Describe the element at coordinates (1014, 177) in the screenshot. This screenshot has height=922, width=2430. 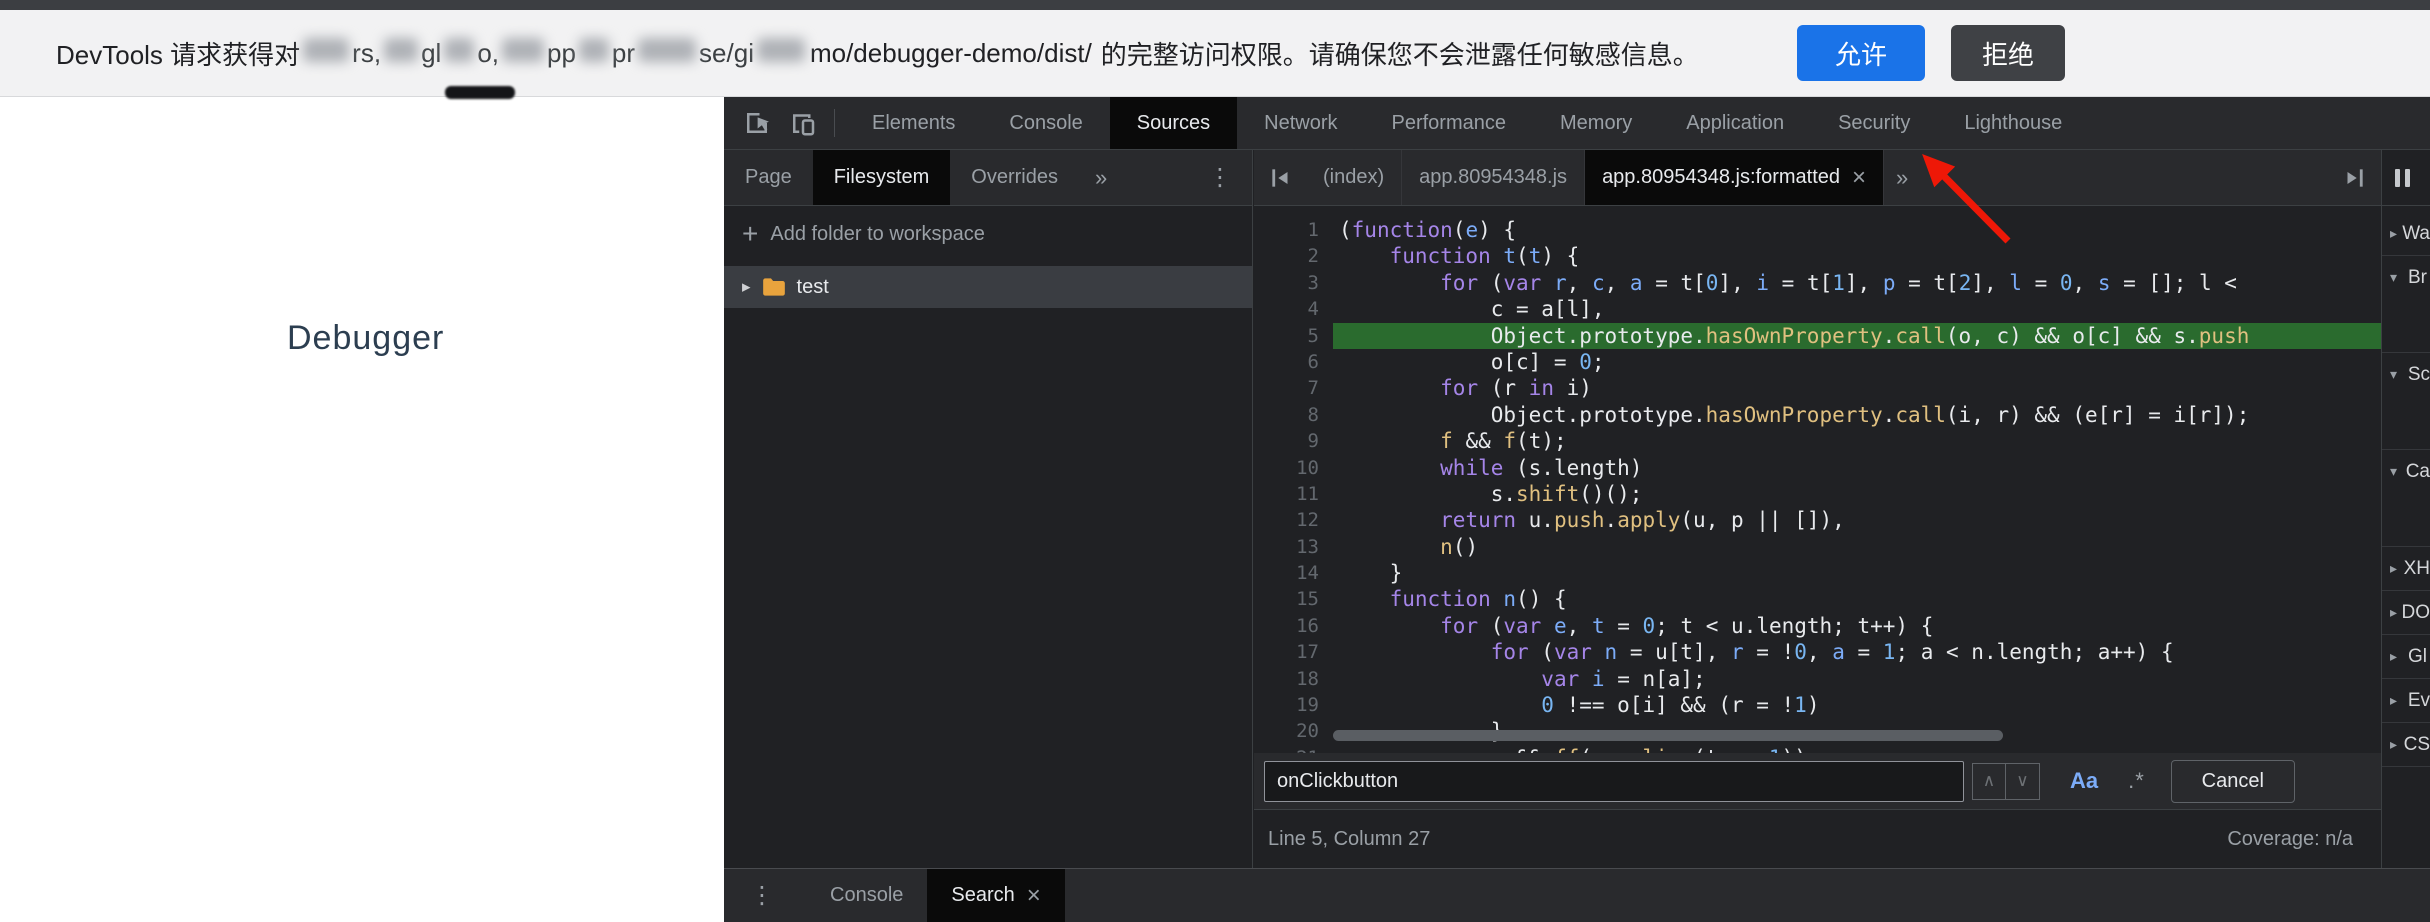
I see `navigator-tab-overrides: Overrides` at that location.